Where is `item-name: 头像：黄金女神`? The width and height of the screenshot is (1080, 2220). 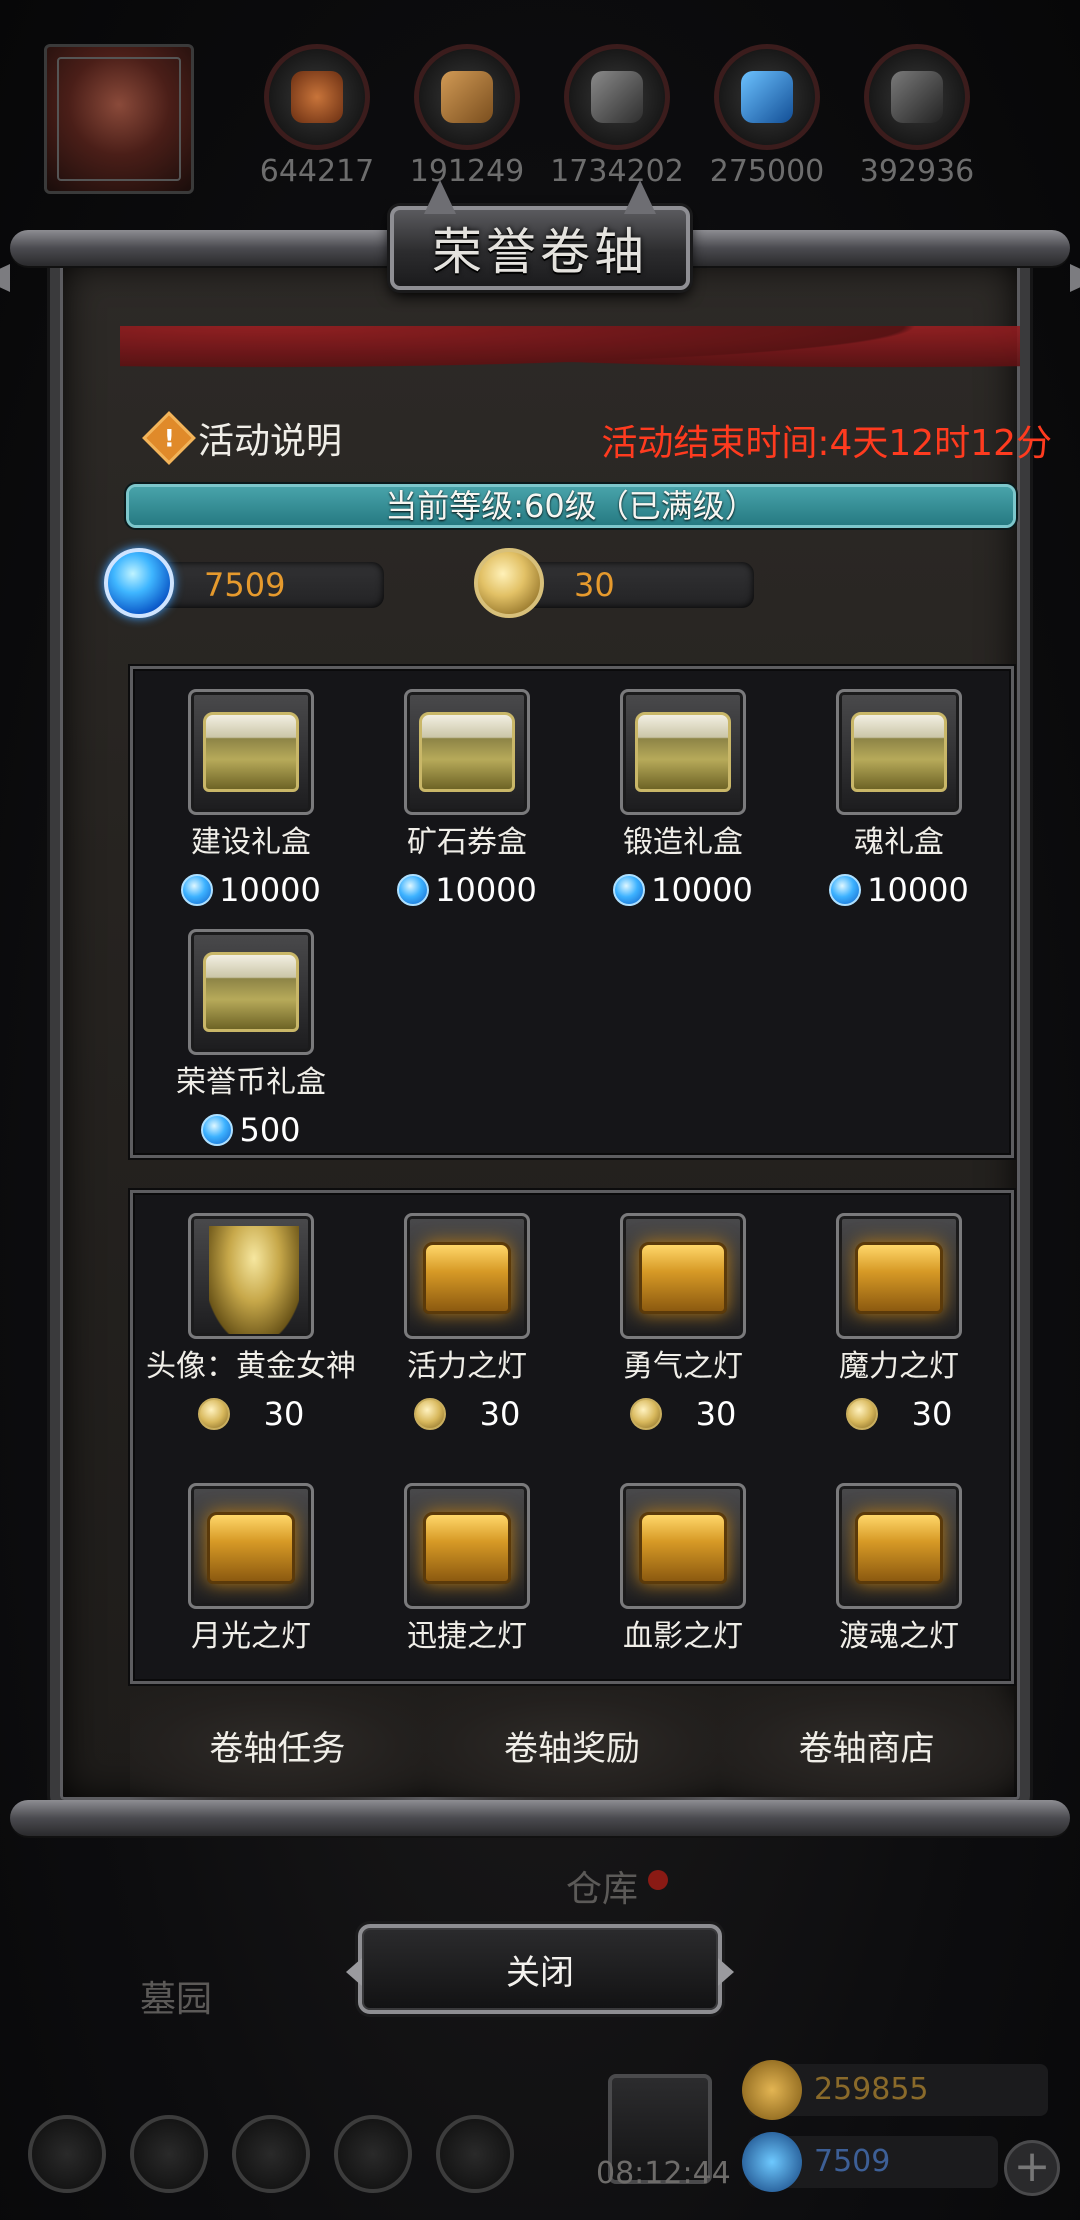
item-name: 头像：黄金女神 is located at coordinates (251, 1366).